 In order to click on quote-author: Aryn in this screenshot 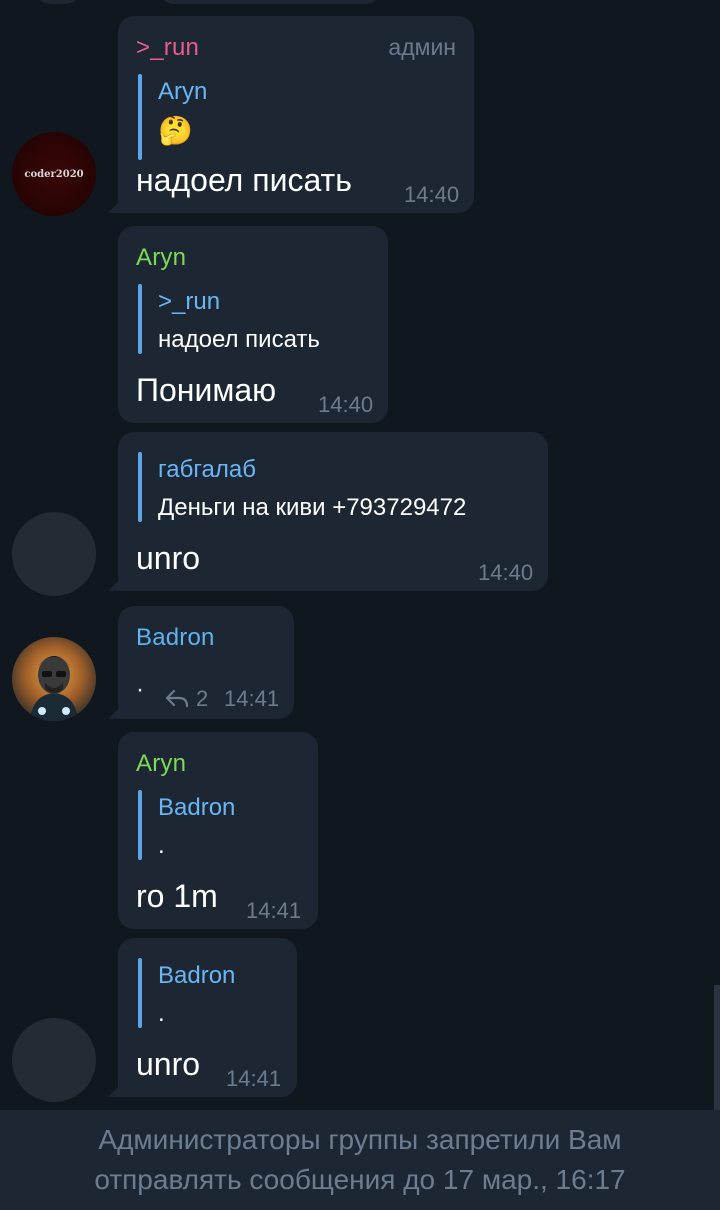, I will do `click(182, 92)`.